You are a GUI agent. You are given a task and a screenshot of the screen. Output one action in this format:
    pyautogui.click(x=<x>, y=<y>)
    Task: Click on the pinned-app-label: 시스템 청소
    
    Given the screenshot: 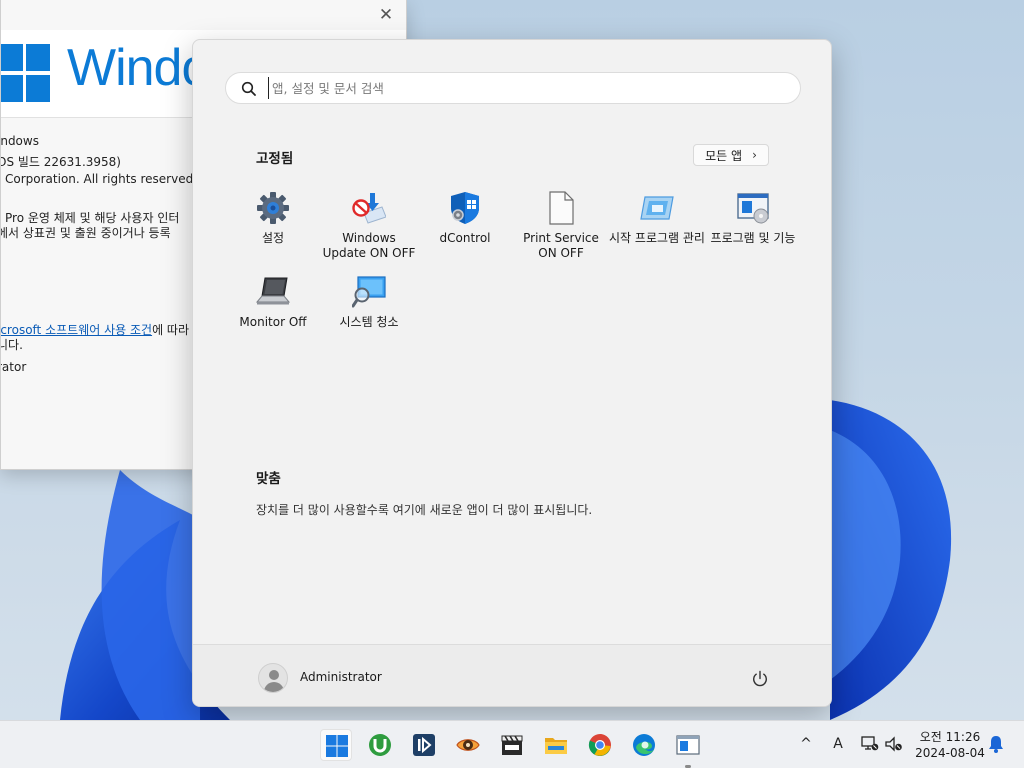 What is the action you would take?
    pyautogui.click(x=369, y=322)
    